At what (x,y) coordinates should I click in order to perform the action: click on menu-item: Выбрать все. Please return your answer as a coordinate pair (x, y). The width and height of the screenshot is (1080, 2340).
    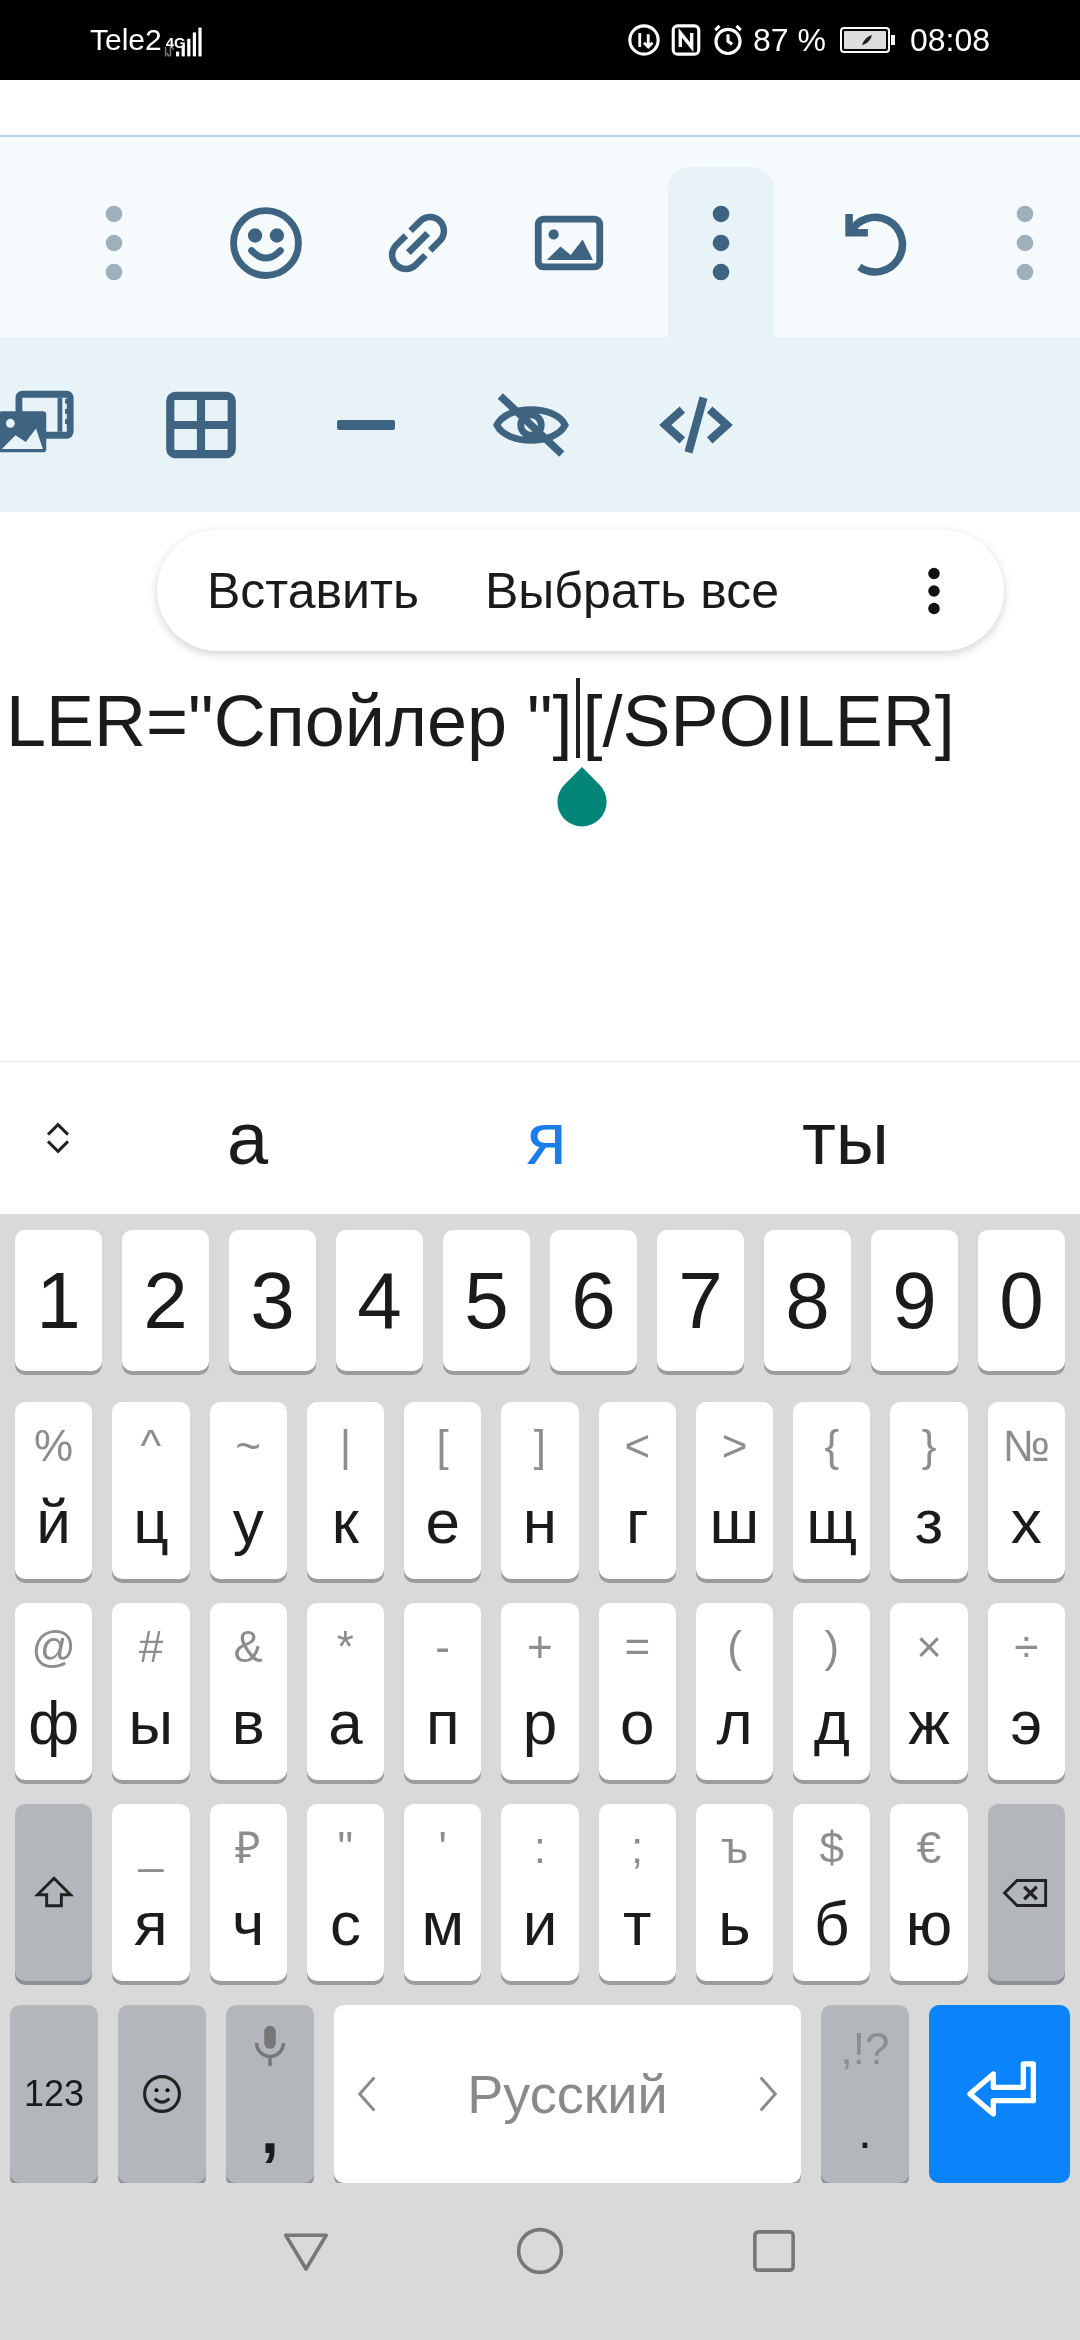
    Looking at the image, I should click on (632, 590).